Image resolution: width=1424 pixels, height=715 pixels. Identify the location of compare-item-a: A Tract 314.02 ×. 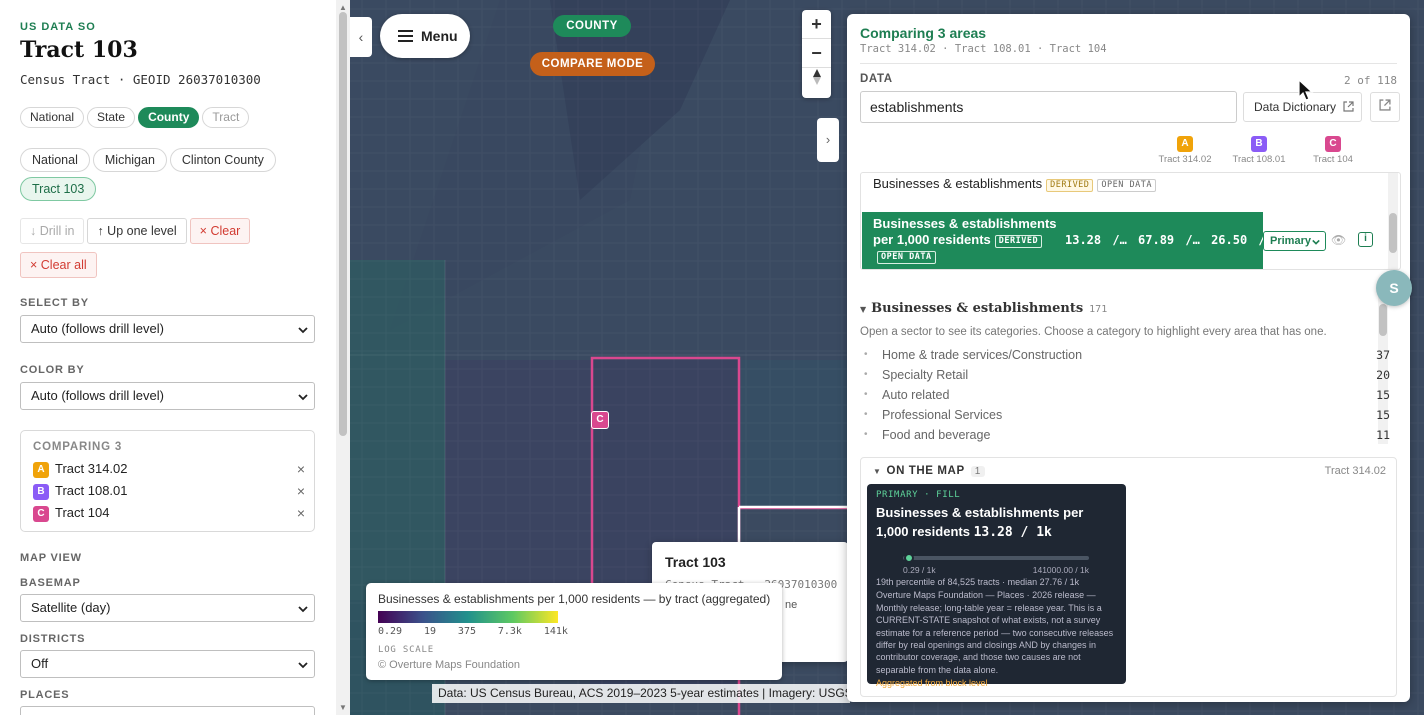
(169, 470).